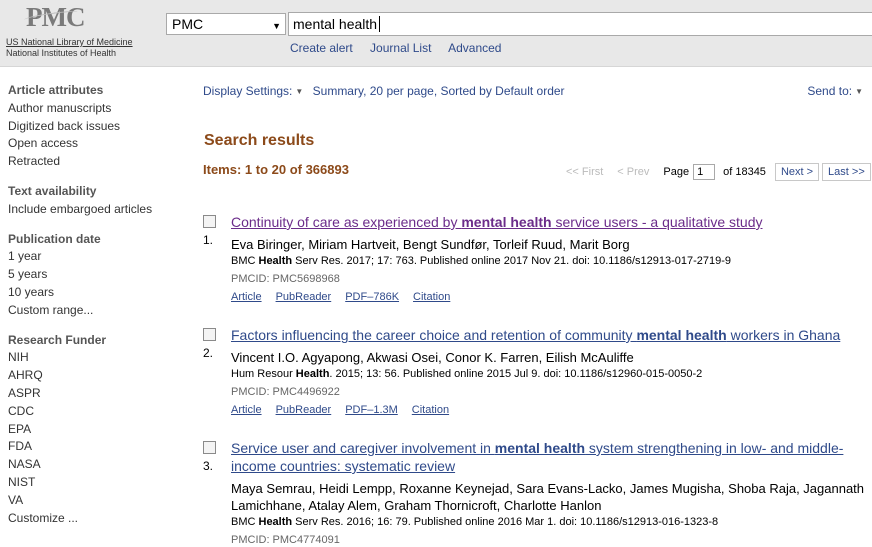 The height and width of the screenshot is (547, 872). Describe the element at coordinates (263, 374) in the screenshot. I see `journal-text: Hum Resour` at that location.